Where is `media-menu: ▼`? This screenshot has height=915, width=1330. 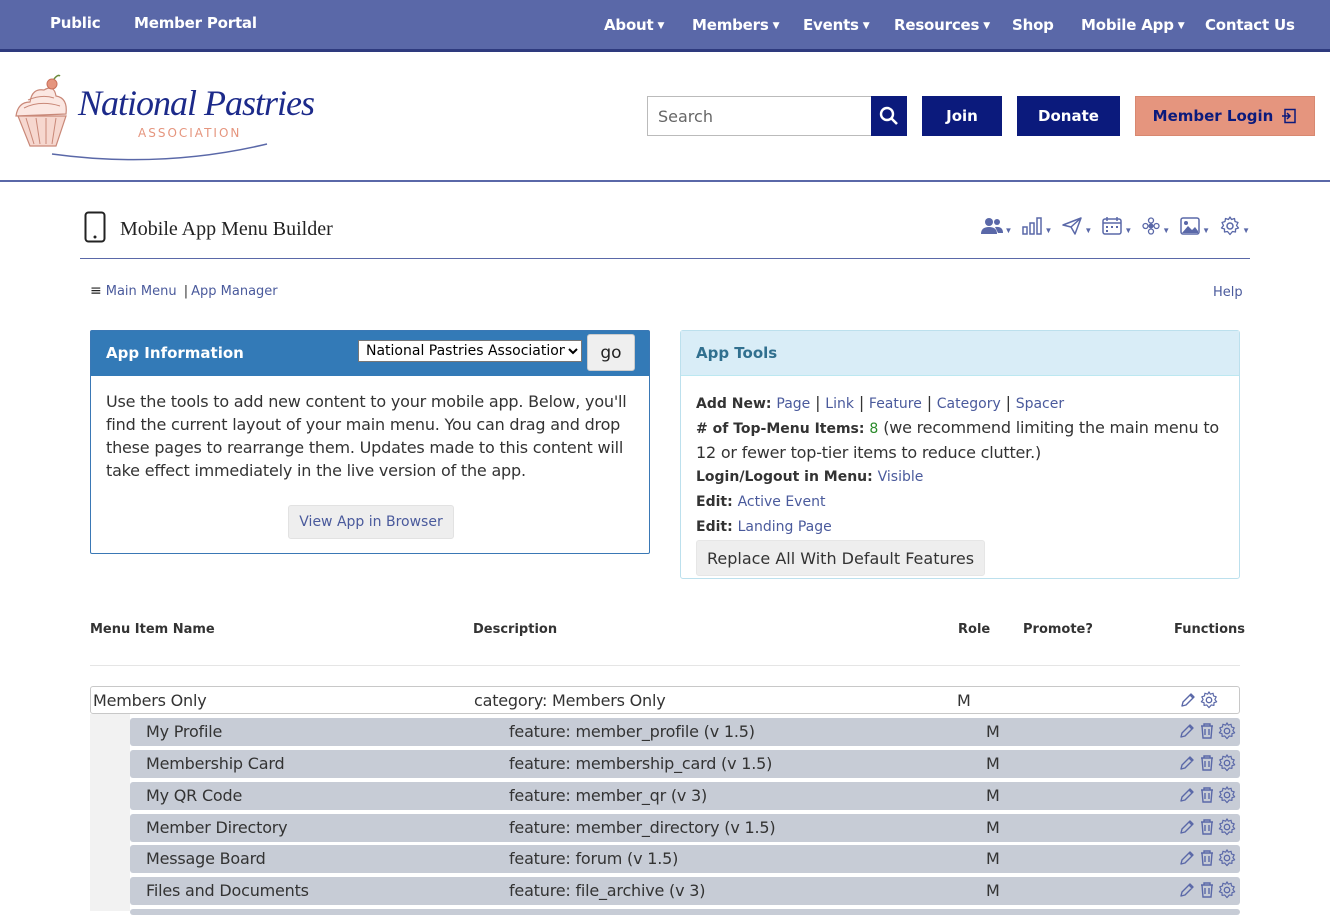 media-menu: ▼ is located at coordinates (1195, 226).